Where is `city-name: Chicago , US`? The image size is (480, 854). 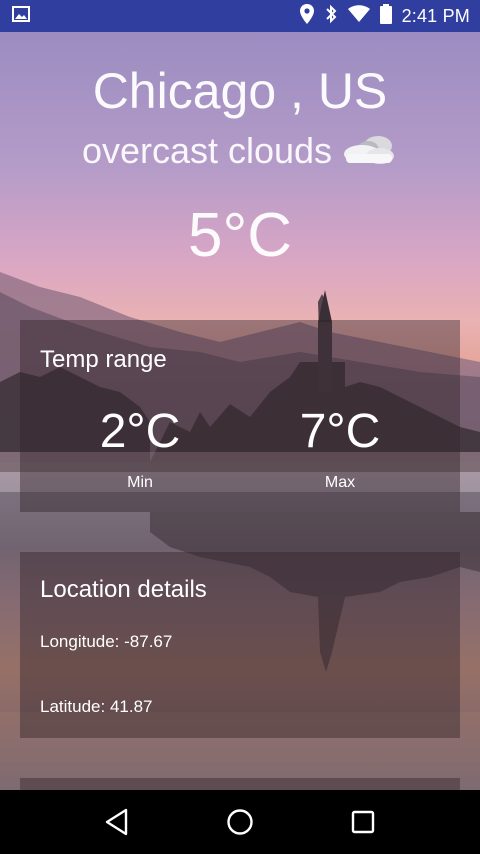
city-name: Chicago , US is located at coordinates (240, 91).